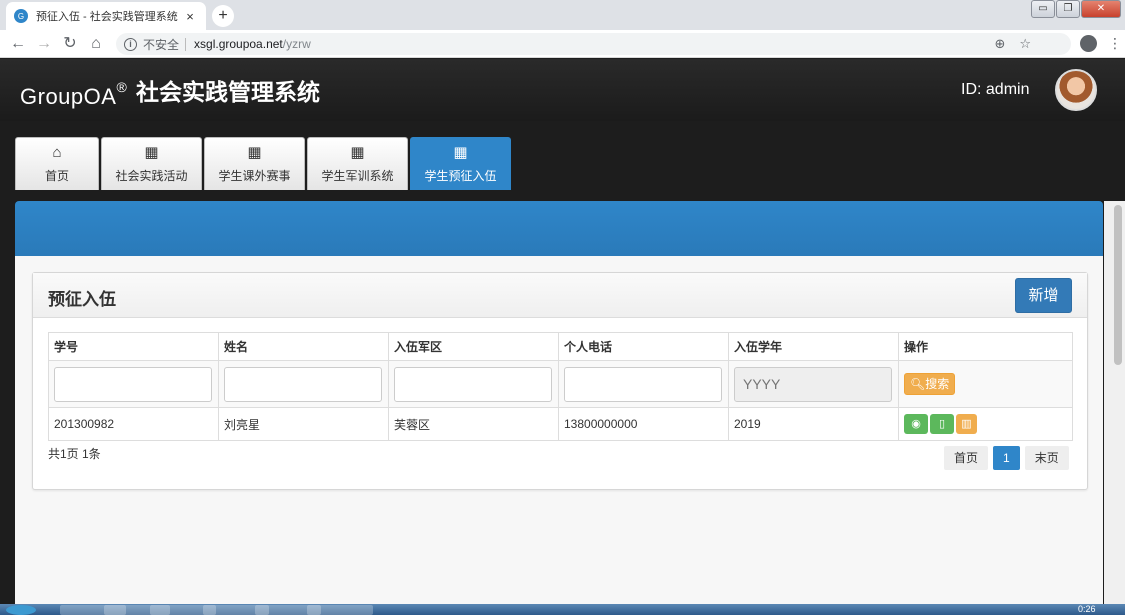  Describe the element at coordinates (254, 163) in the screenshot. I see `tab-competitions: ▦ 学生课外赛事` at that location.